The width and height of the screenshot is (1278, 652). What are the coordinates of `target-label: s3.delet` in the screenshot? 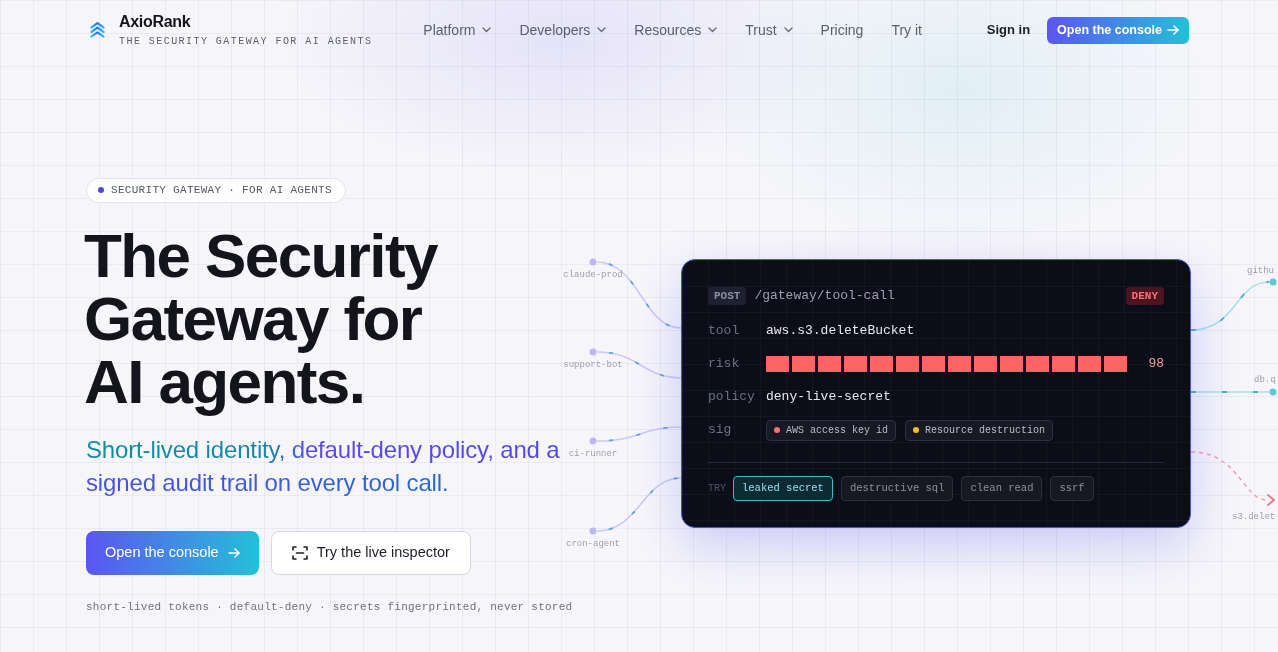 It's located at (1254, 517).